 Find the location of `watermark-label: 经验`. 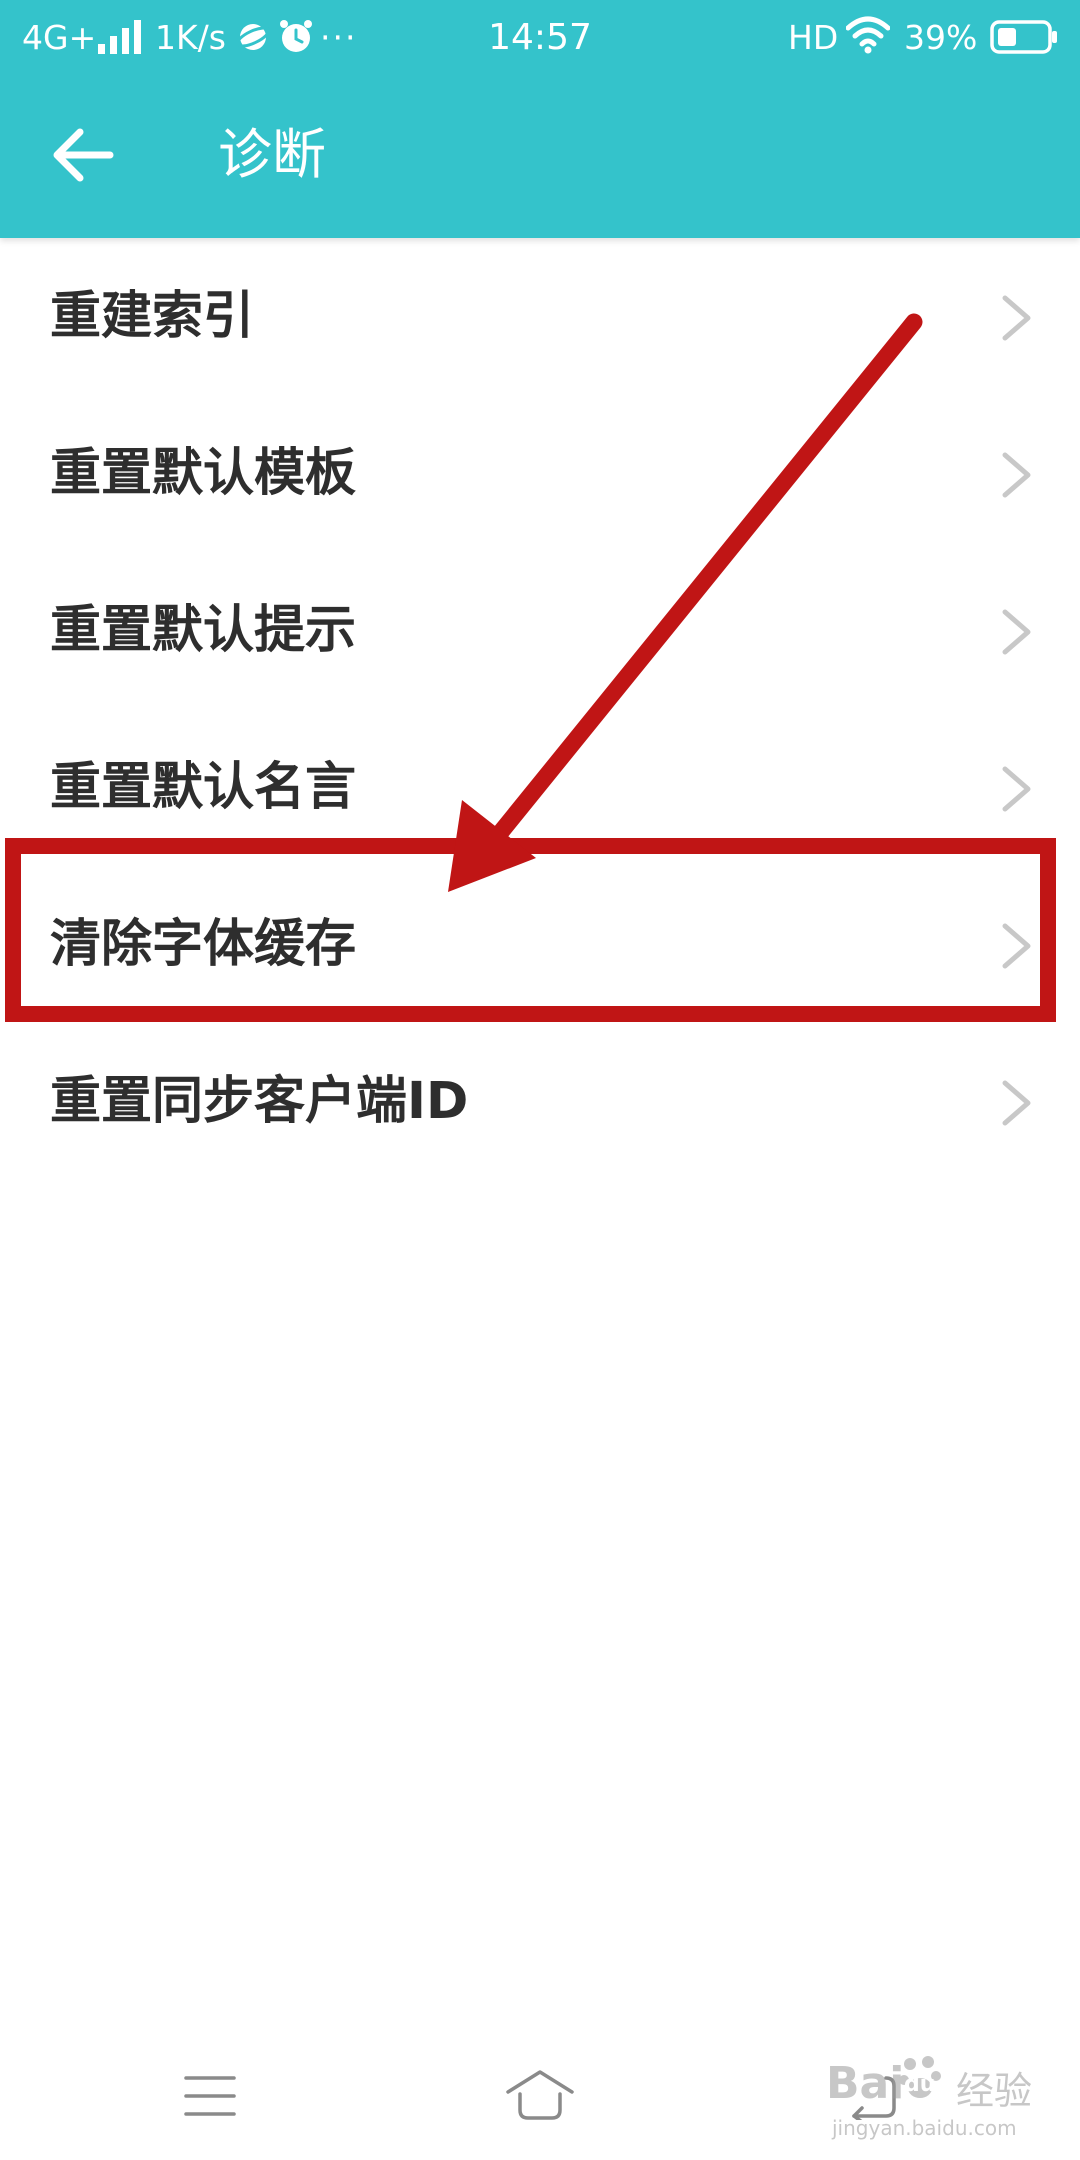

watermark-label: 经验 is located at coordinates (994, 2091).